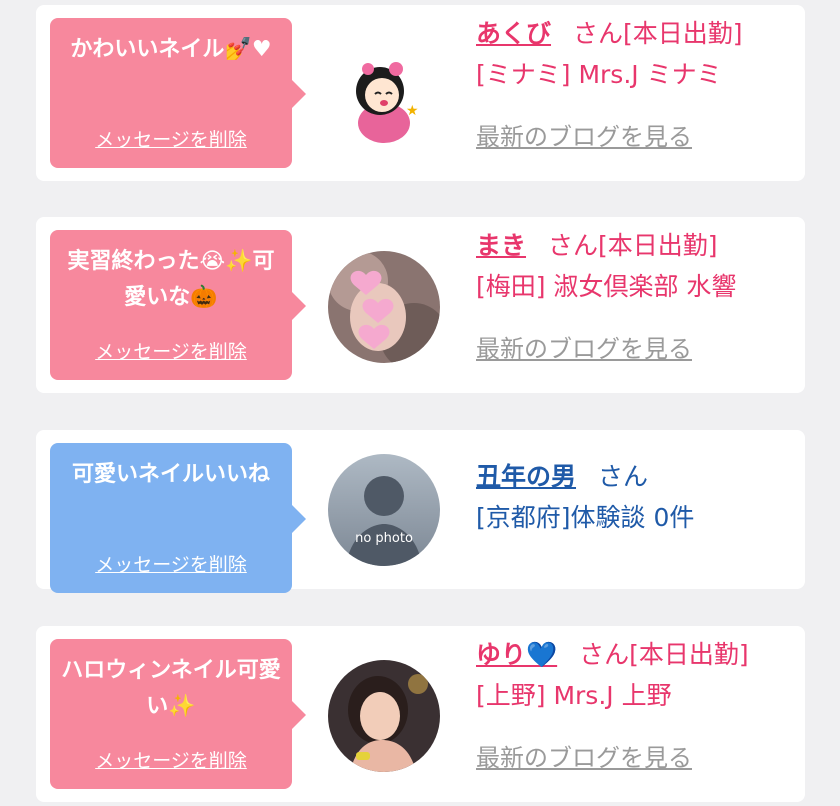 The height and width of the screenshot is (806, 840). What do you see at coordinates (606, 286) in the screenshot?
I see `sender-shop: [梅田] 淑女倶楽部 水響` at bounding box center [606, 286].